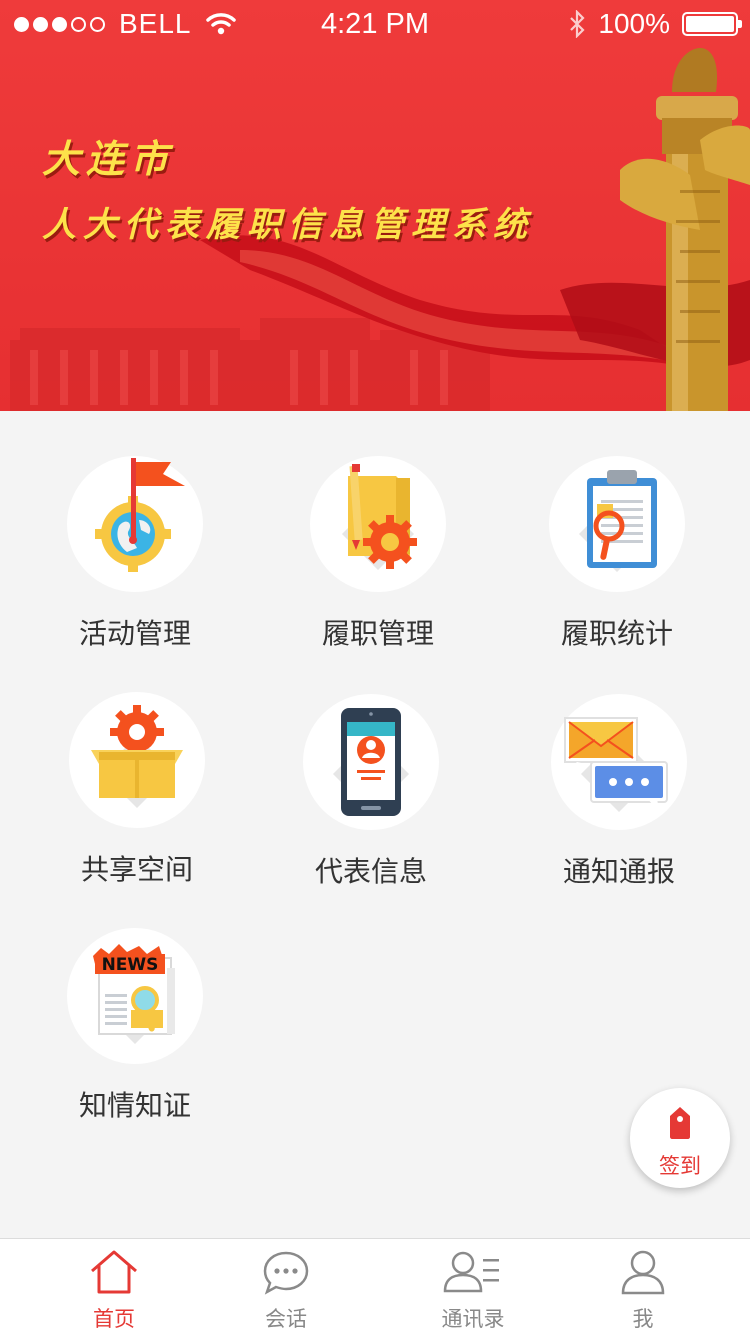  What do you see at coordinates (130, 965) in the screenshot?
I see `news-badge-text: NEWS` at bounding box center [130, 965].